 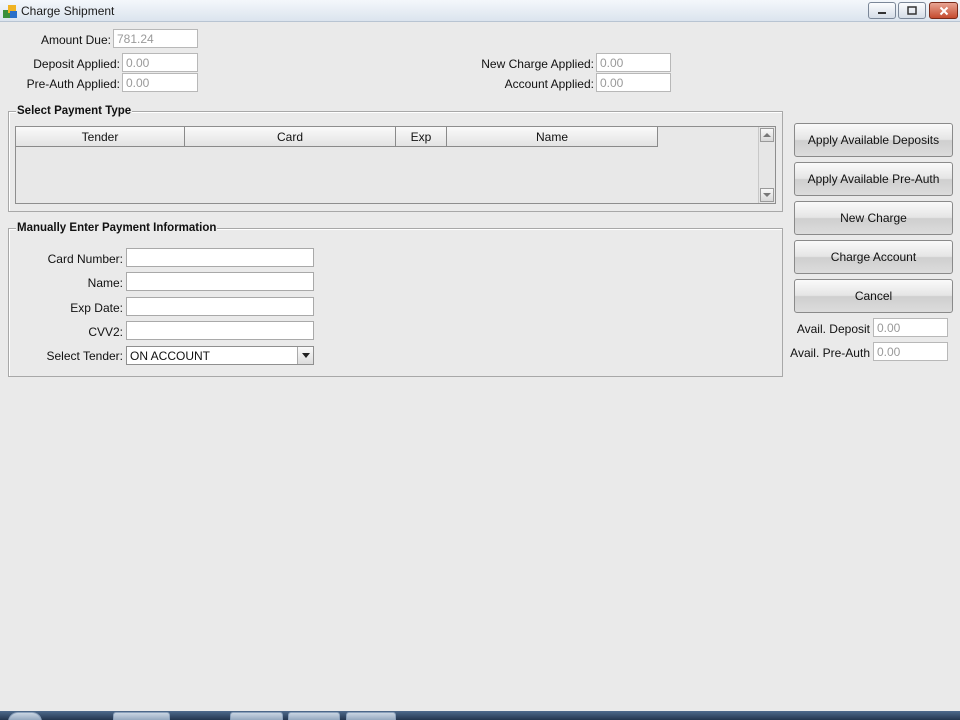 I want to click on avail-preauth-field, so click(x=910, y=351).